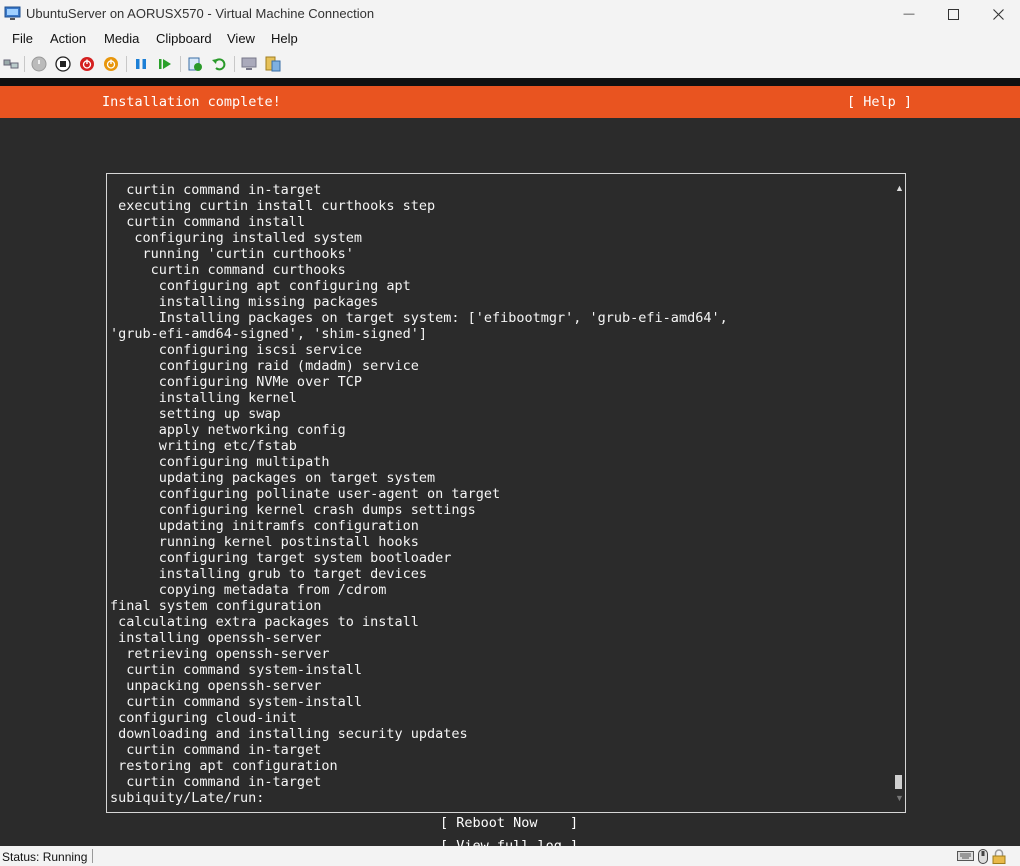 This screenshot has height=866, width=1020. What do you see at coordinates (232, 254) in the screenshot?
I see `log-line: running 'curtin curthooks'` at bounding box center [232, 254].